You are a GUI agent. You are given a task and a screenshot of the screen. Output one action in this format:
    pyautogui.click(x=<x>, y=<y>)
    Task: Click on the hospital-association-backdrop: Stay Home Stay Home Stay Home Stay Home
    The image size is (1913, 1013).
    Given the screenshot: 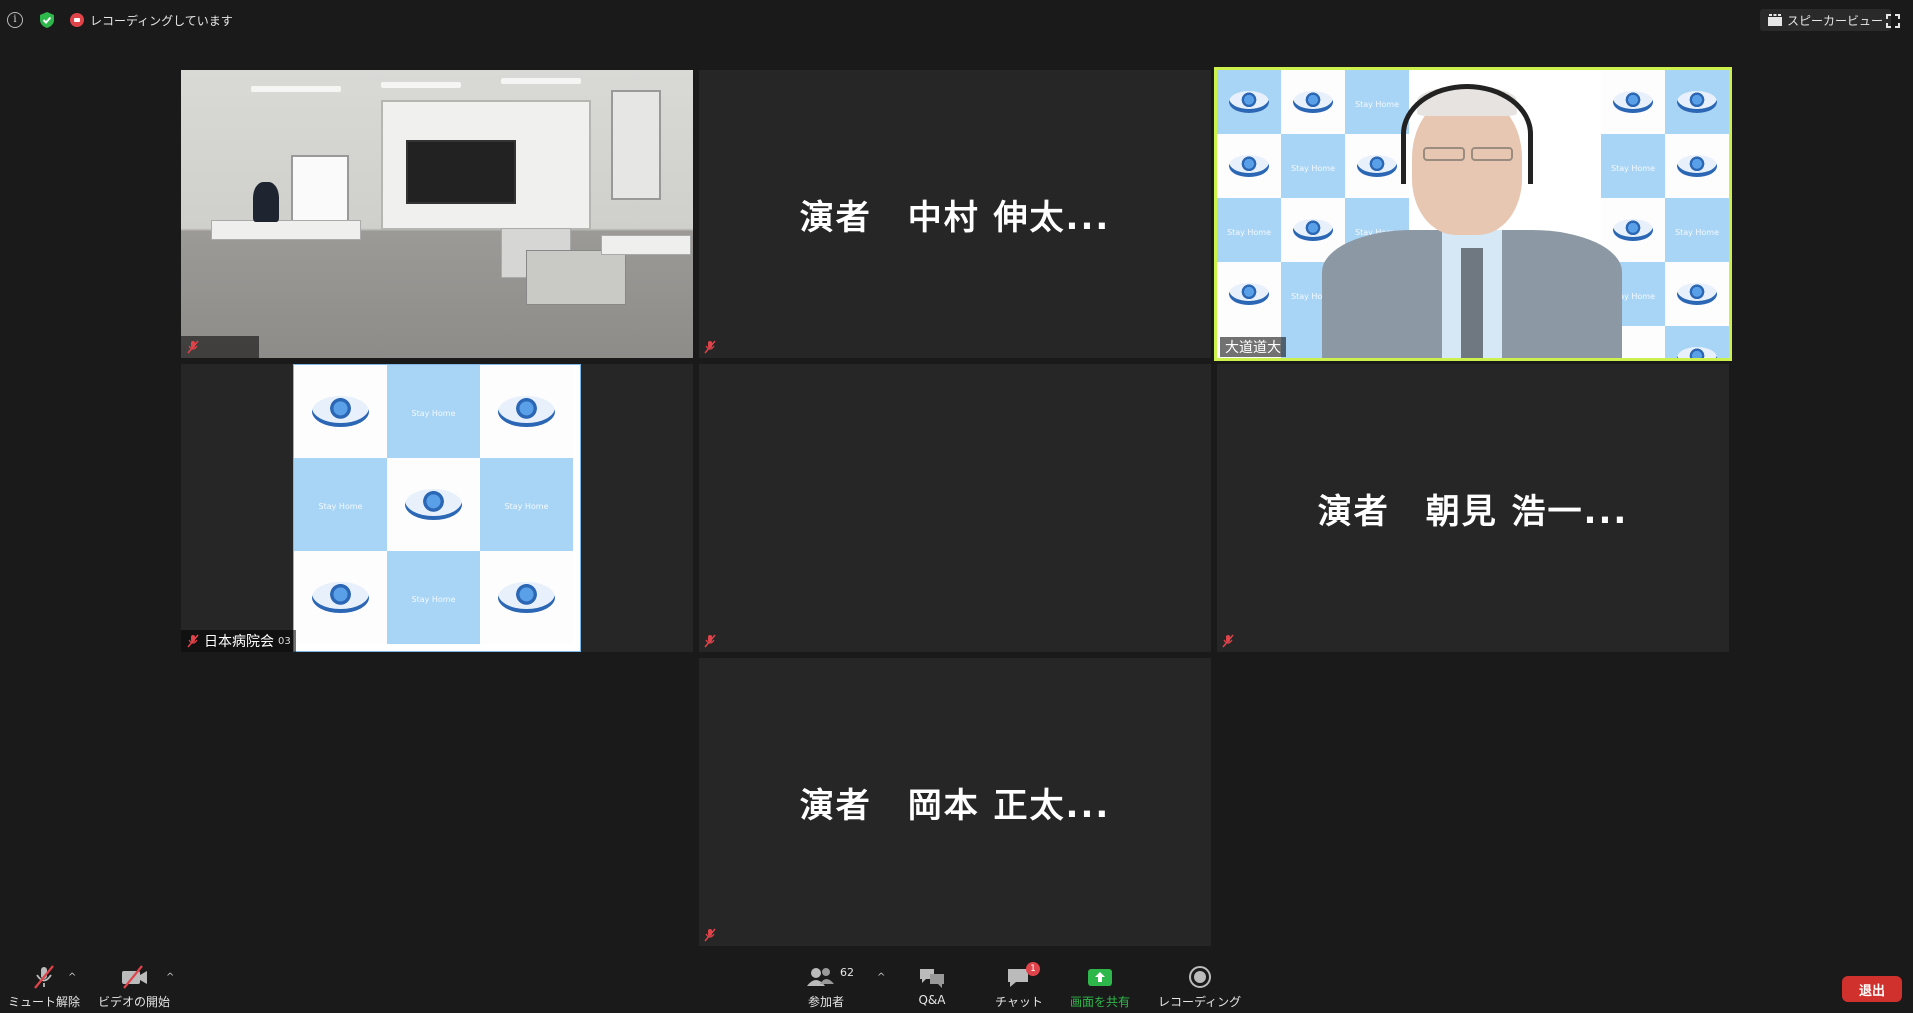 What is the action you would take?
    pyautogui.click(x=437, y=508)
    